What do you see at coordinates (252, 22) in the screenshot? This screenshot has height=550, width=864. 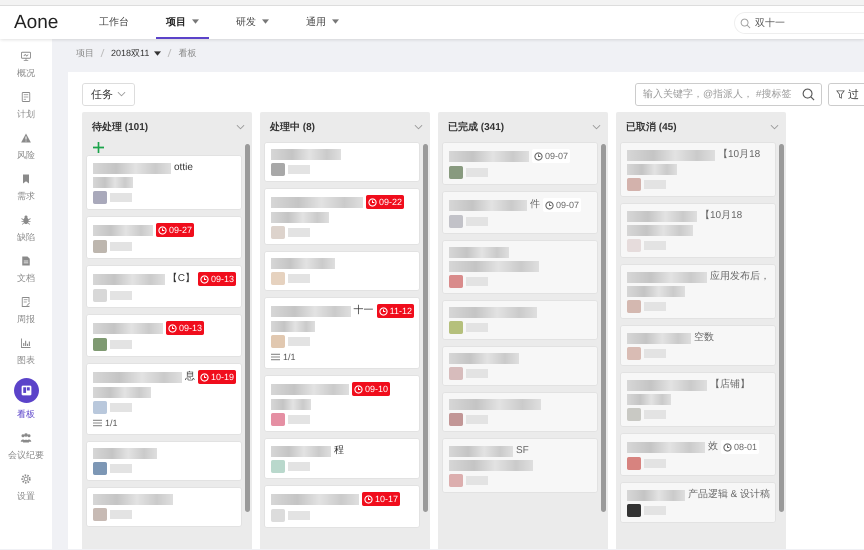 I see `nav-tab: 研发` at bounding box center [252, 22].